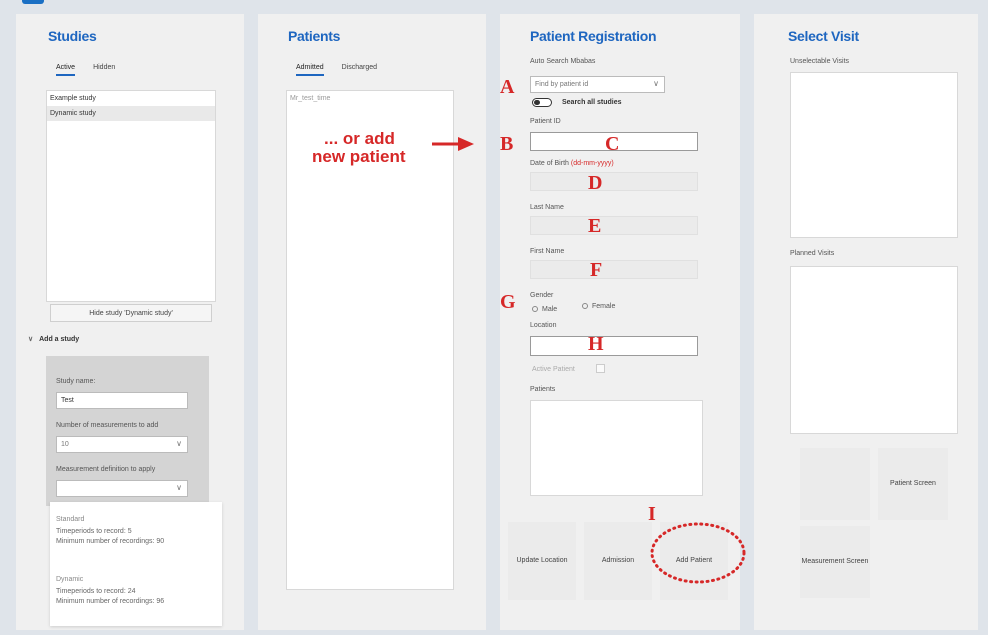  Describe the element at coordinates (336, 70) in the screenshot. I see `patients-tabs: Admitted Discharged` at that location.